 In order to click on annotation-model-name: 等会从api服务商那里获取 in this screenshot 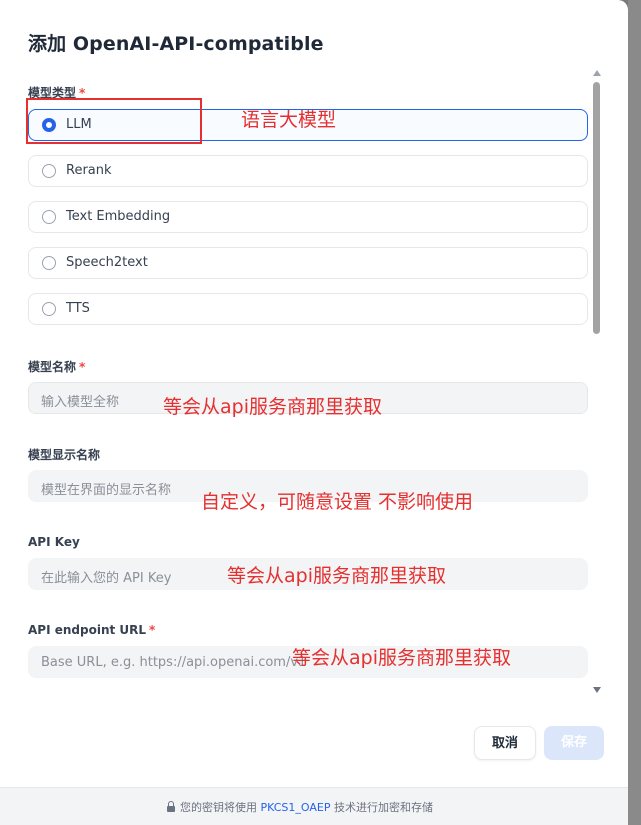, I will do `click(272, 407)`.